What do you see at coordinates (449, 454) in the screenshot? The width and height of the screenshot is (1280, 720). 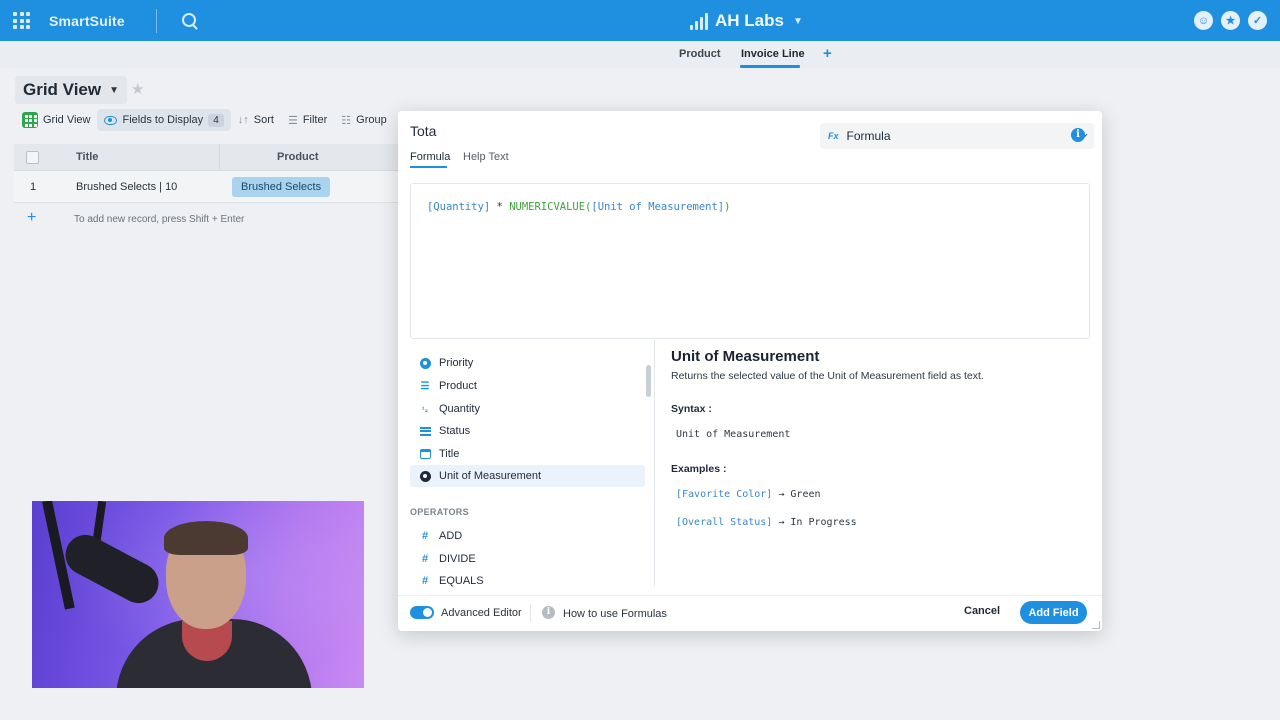 I see `list-item-label: Title` at bounding box center [449, 454].